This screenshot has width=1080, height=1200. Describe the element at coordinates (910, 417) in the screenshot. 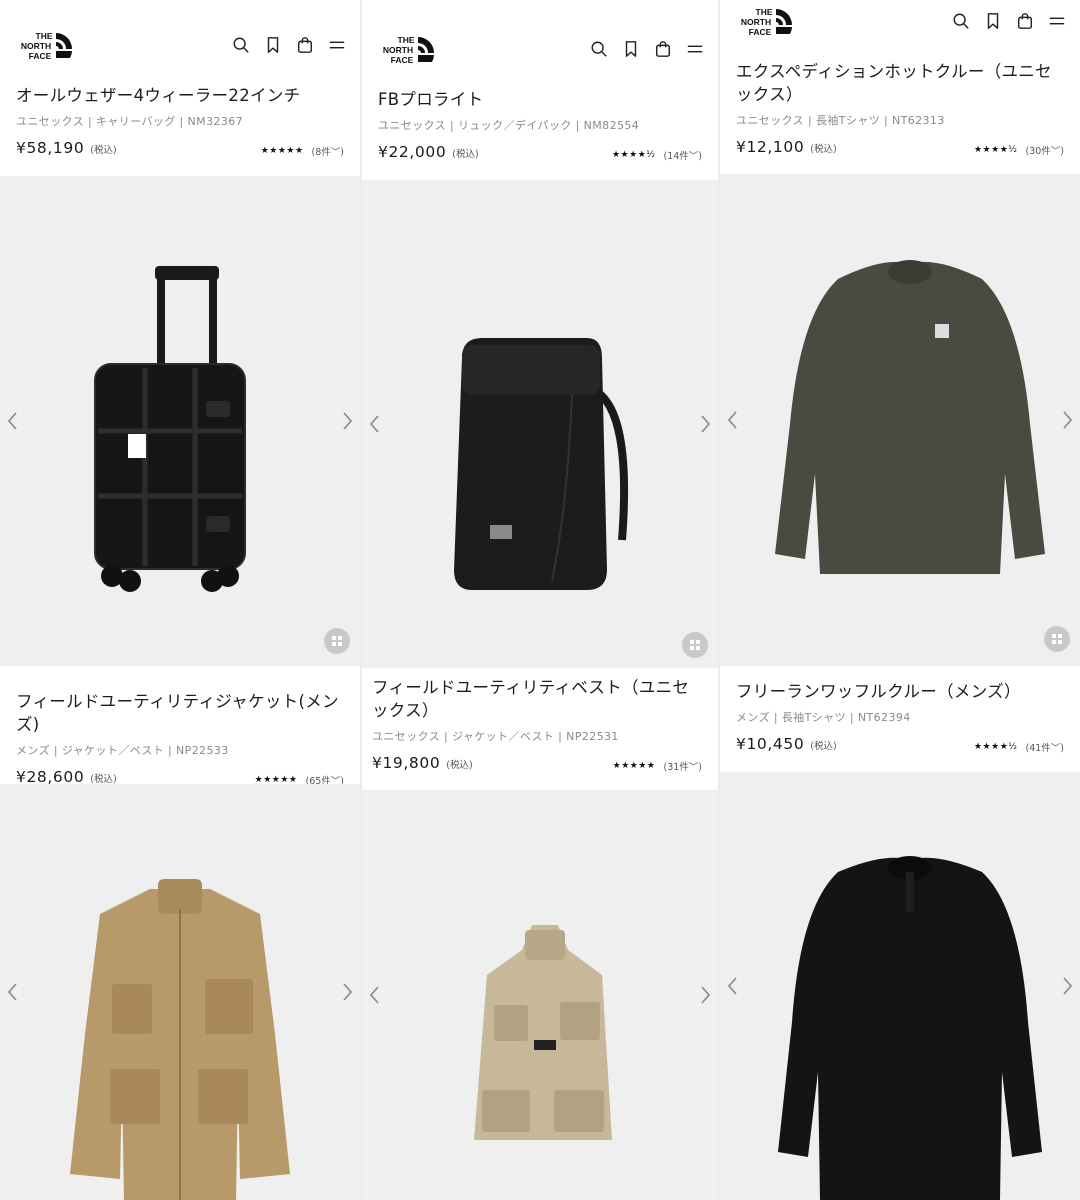

I see `crew-shirt-image` at that location.